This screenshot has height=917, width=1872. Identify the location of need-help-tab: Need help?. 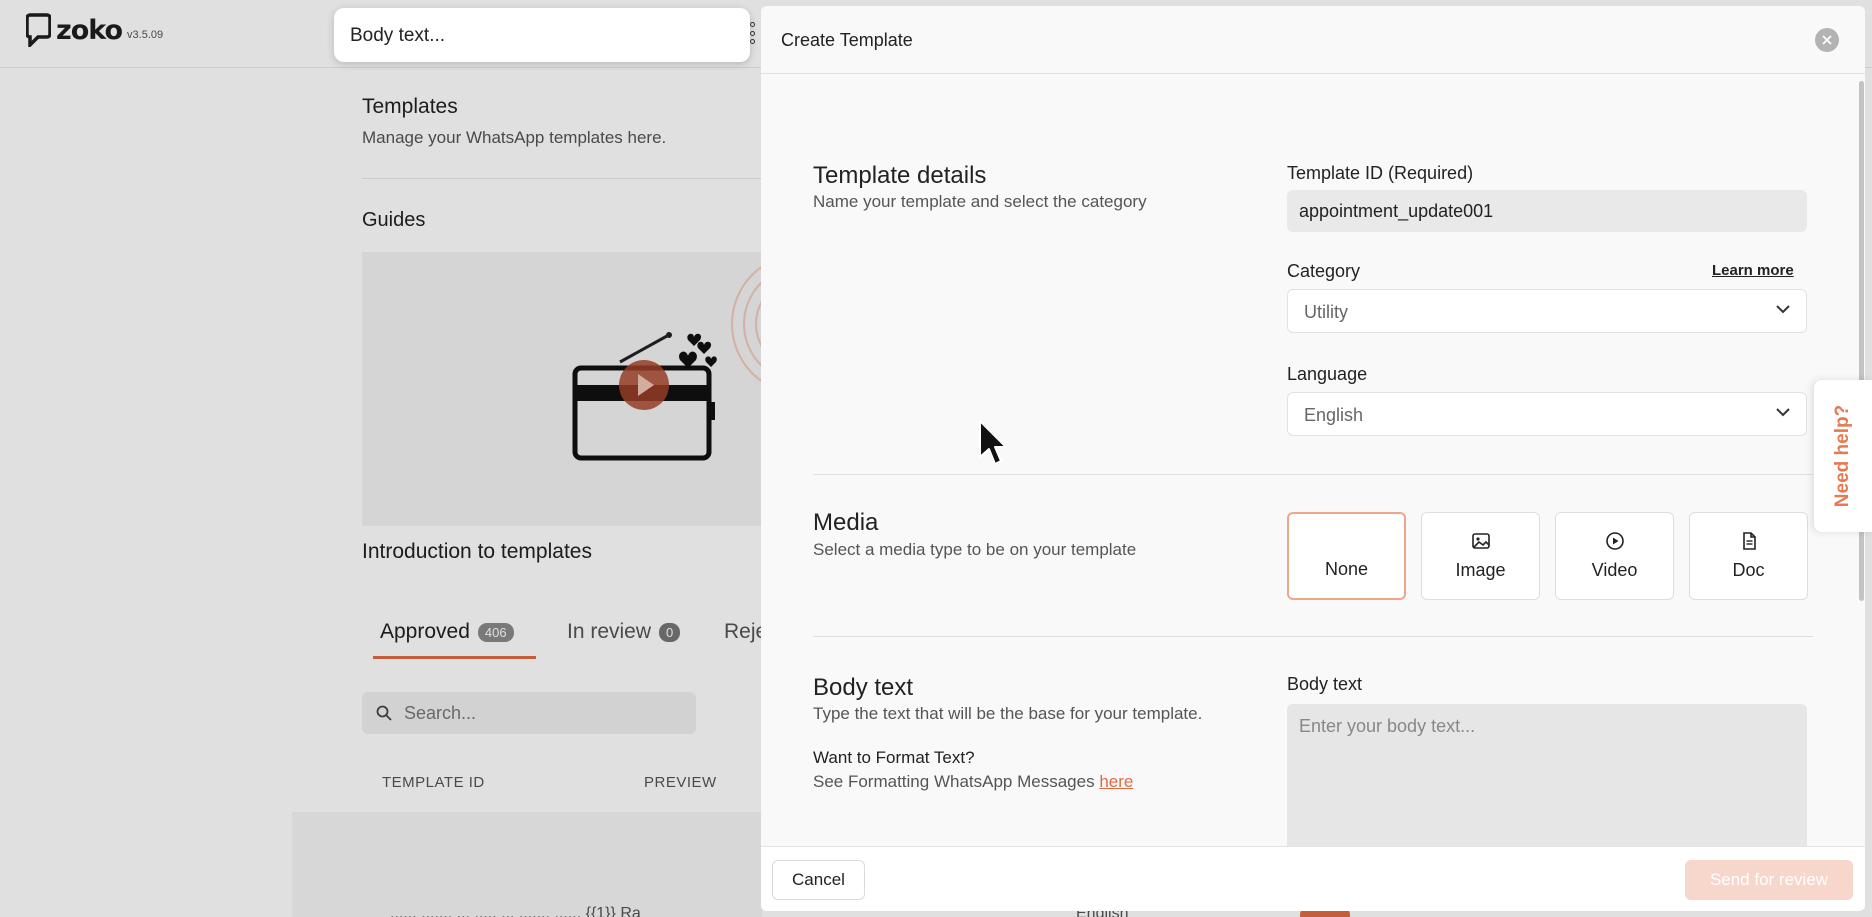
(1843, 456).